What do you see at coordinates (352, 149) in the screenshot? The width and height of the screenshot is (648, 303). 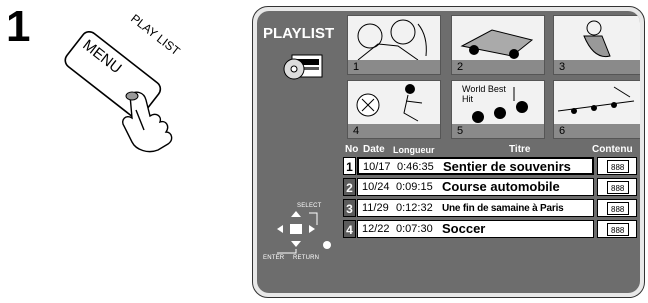 I see `col-no: No` at bounding box center [352, 149].